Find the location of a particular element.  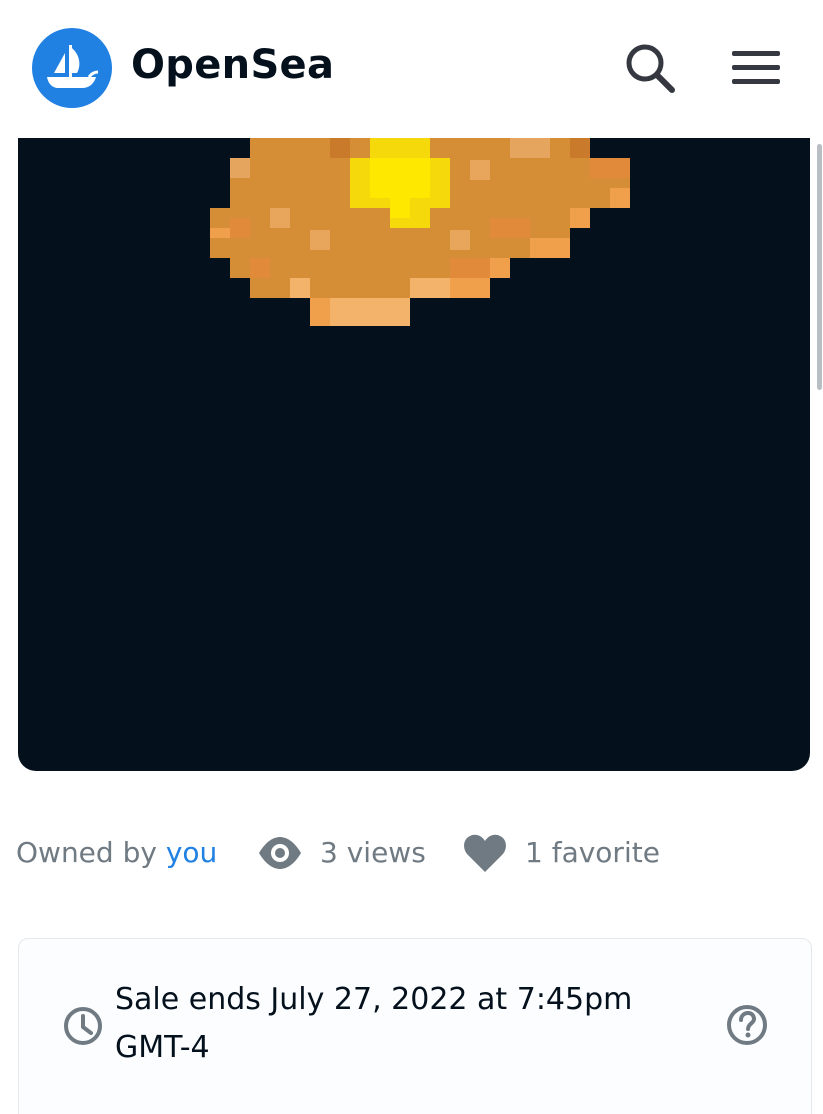

owned-by: Owned by you is located at coordinates (116, 853).